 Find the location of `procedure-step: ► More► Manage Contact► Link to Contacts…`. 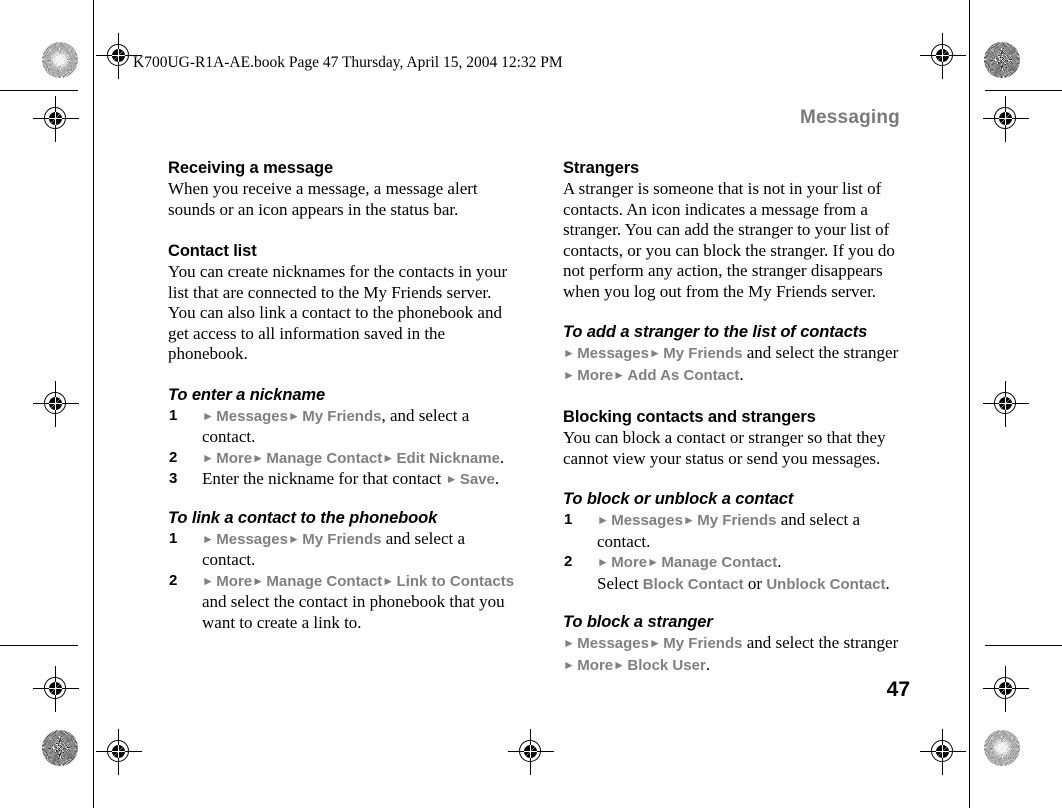

procedure-step: ► More► Manage Contact► Link to Contacts… is located at coordinates (342, 602).